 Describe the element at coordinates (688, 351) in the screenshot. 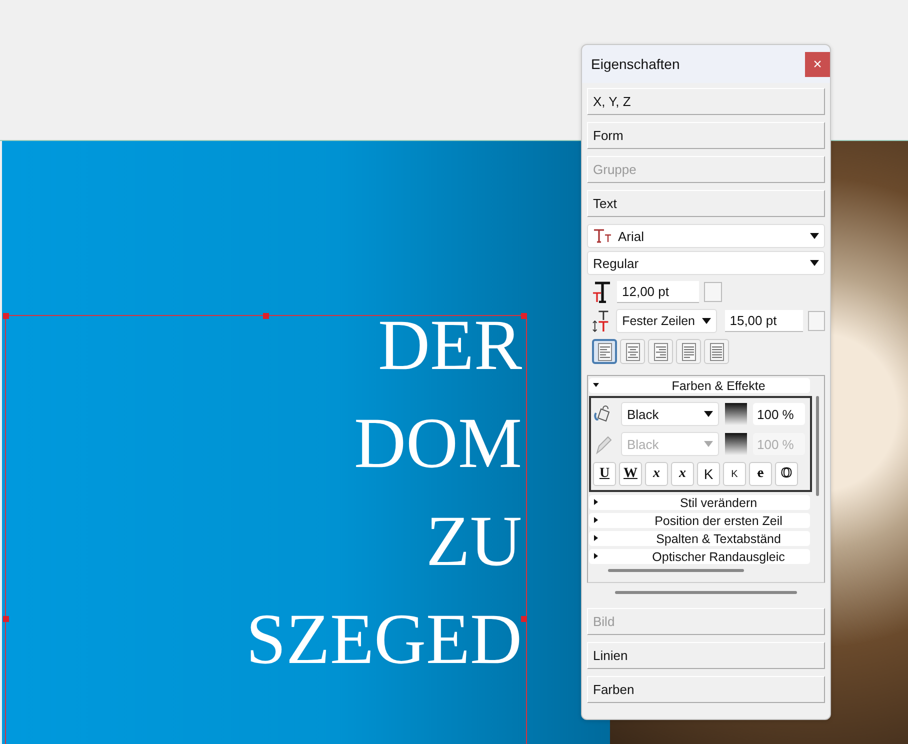

I see `align-justify-button` at that location.